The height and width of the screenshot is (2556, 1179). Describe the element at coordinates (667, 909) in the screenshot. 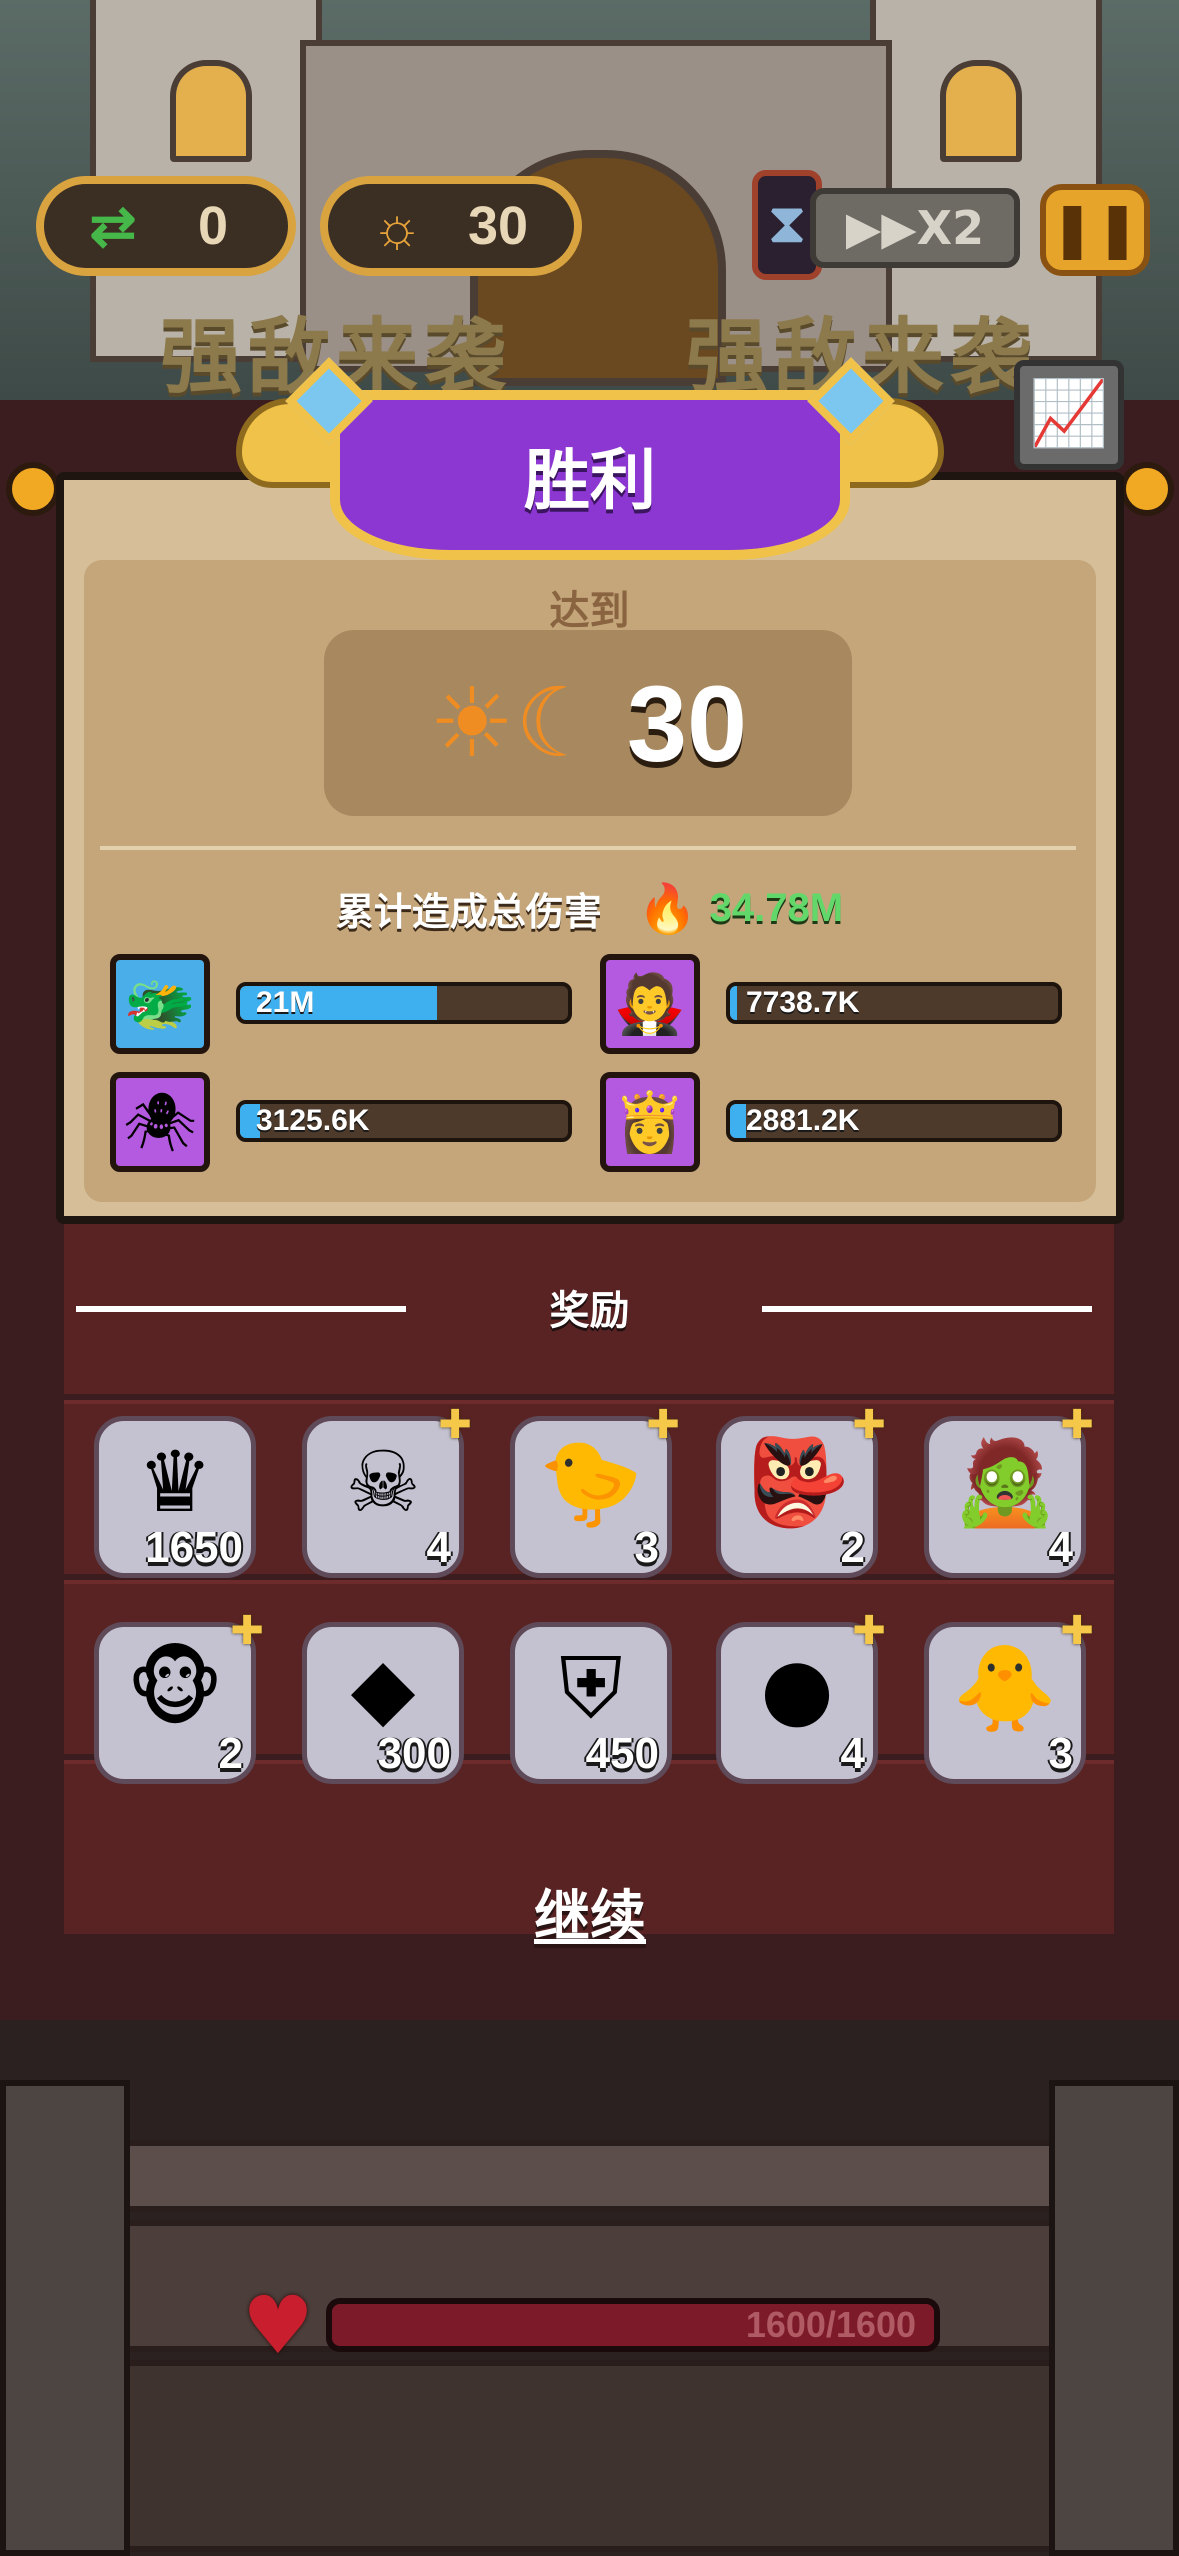

I see `fire-icon: 🔥` at that location.